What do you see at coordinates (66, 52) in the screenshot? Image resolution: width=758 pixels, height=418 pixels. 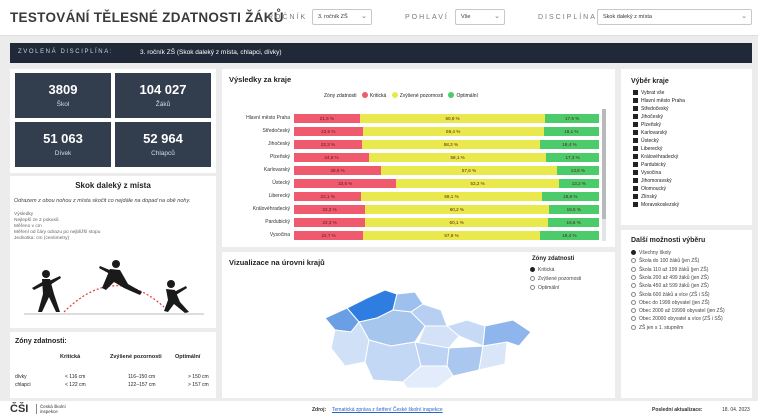 I see `band-label: ZVOLENÁ DISCIPLÍNA:` at bounding box center [66, 52].